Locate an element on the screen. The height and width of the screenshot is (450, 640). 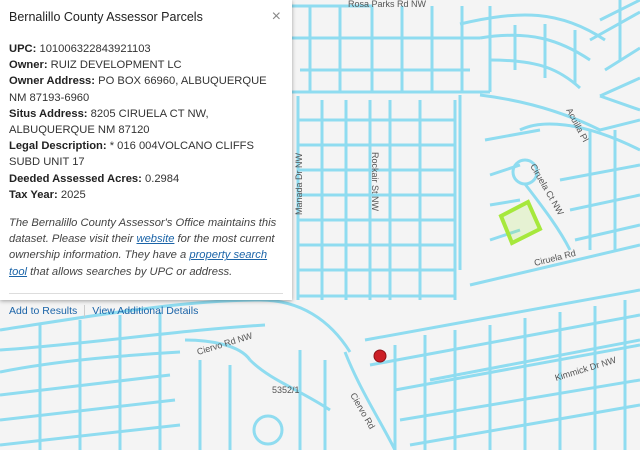
popup-header: Bernalillo County Assessor Parcels × is located at coordinates (146, 17).